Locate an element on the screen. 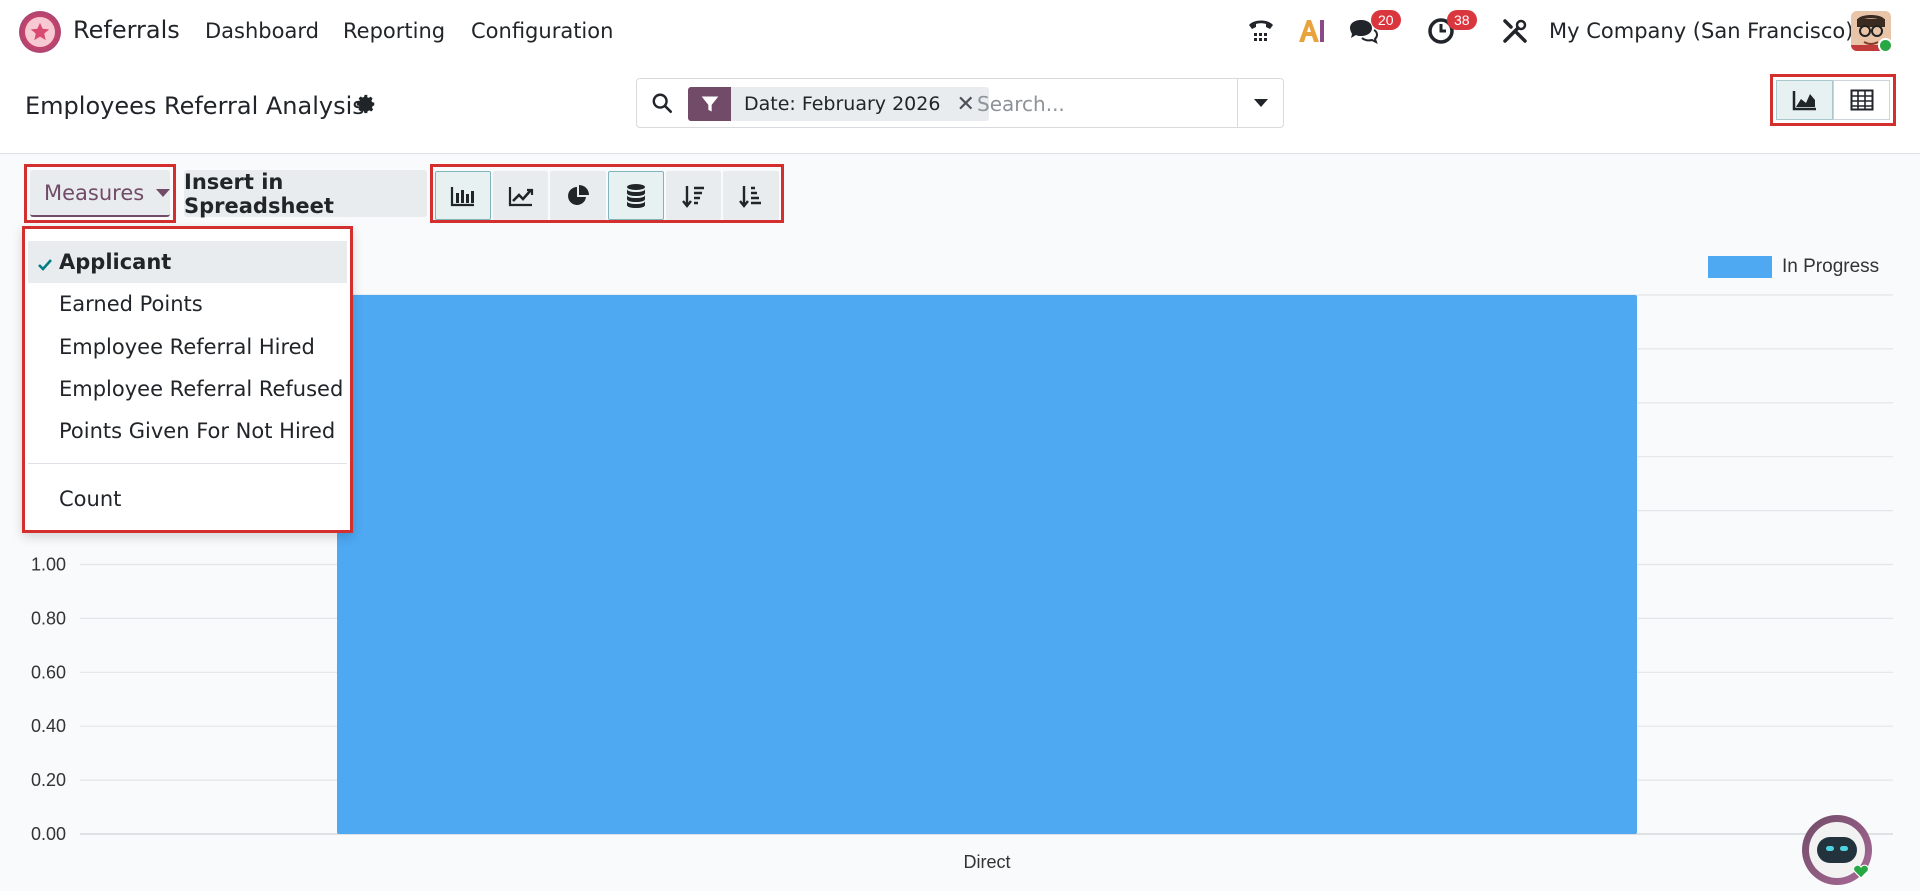 The width and height of the screenshot is (1920, 891). odoobot-button is located at coordinates (1837, 850).